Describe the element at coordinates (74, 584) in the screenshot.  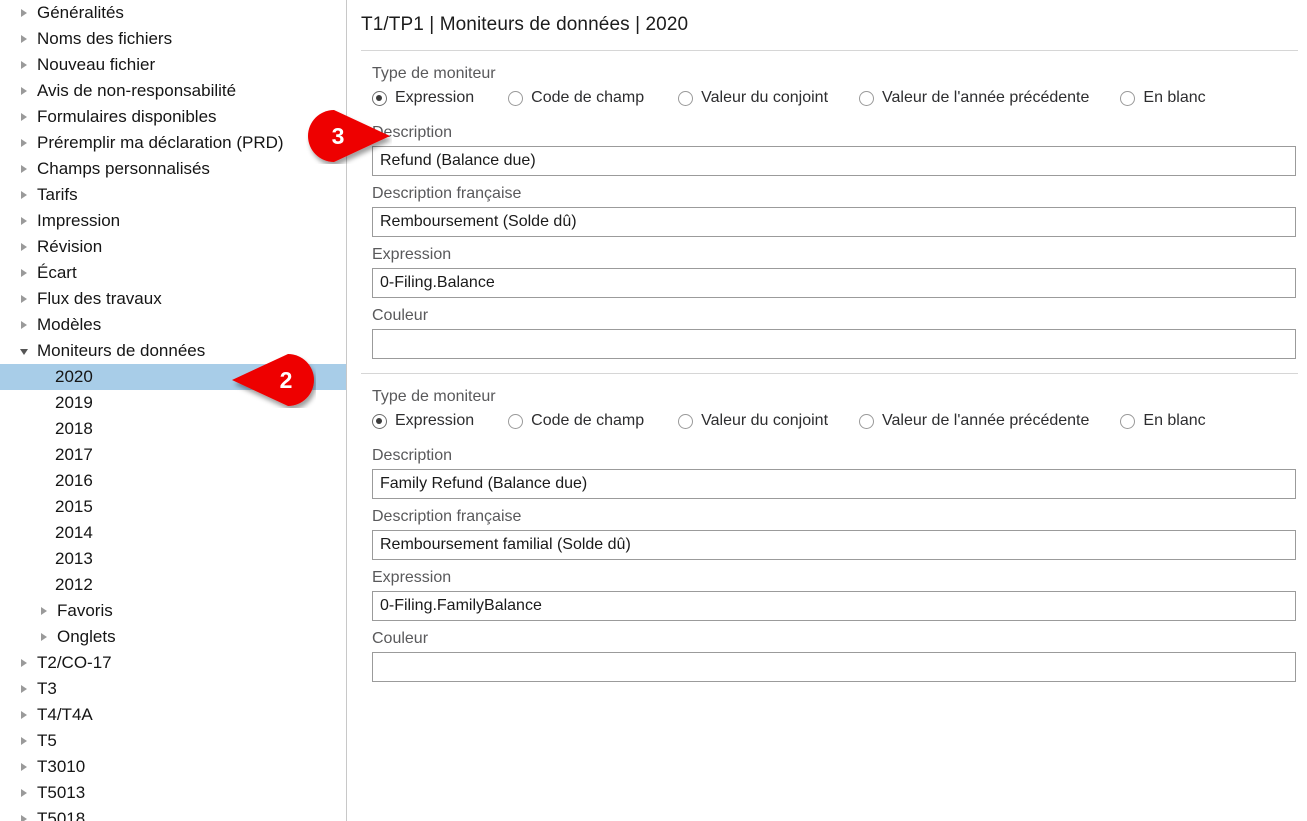
I see `tree-item-label: 2012` at that location.